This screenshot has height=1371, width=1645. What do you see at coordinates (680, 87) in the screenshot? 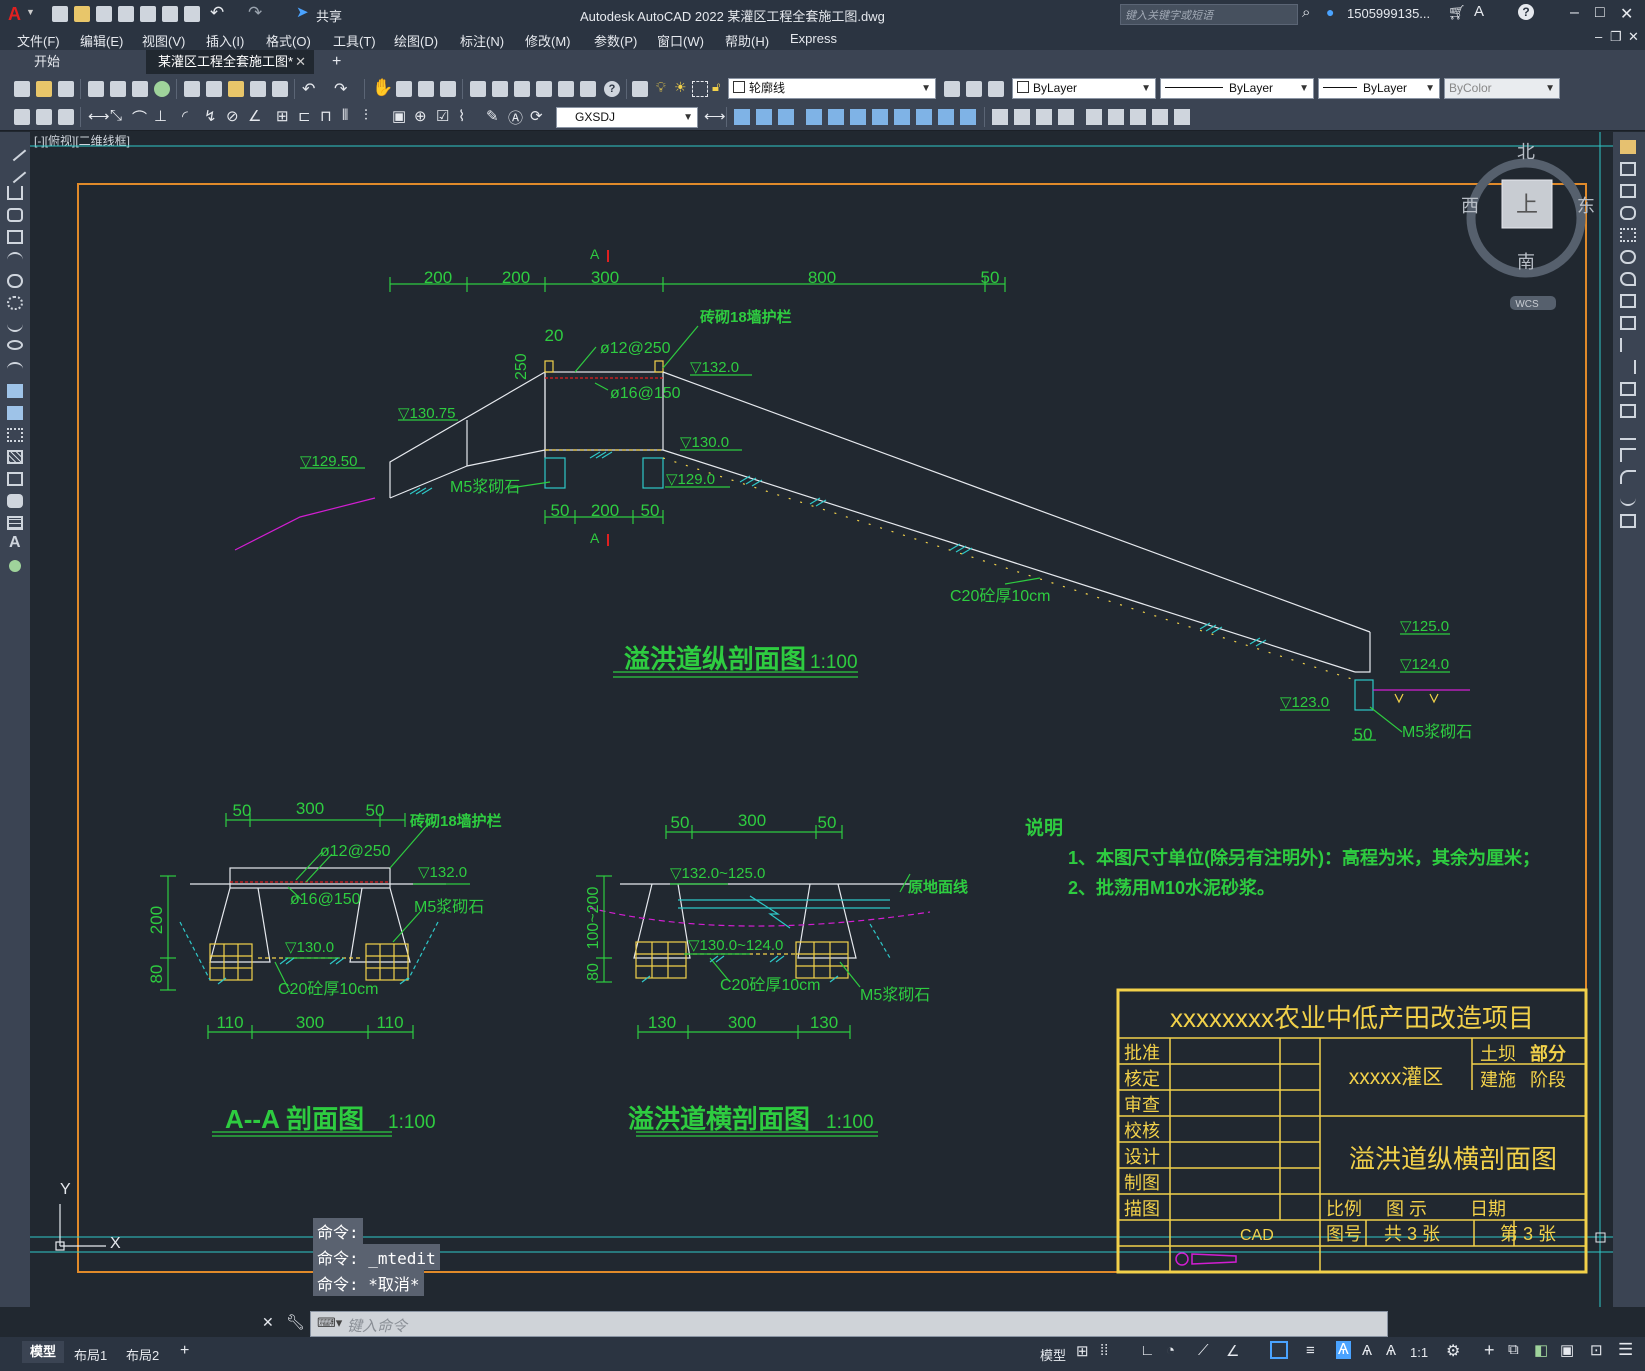
I see `layer-thaw-icon: ☀` at bounding box center [680, 87].